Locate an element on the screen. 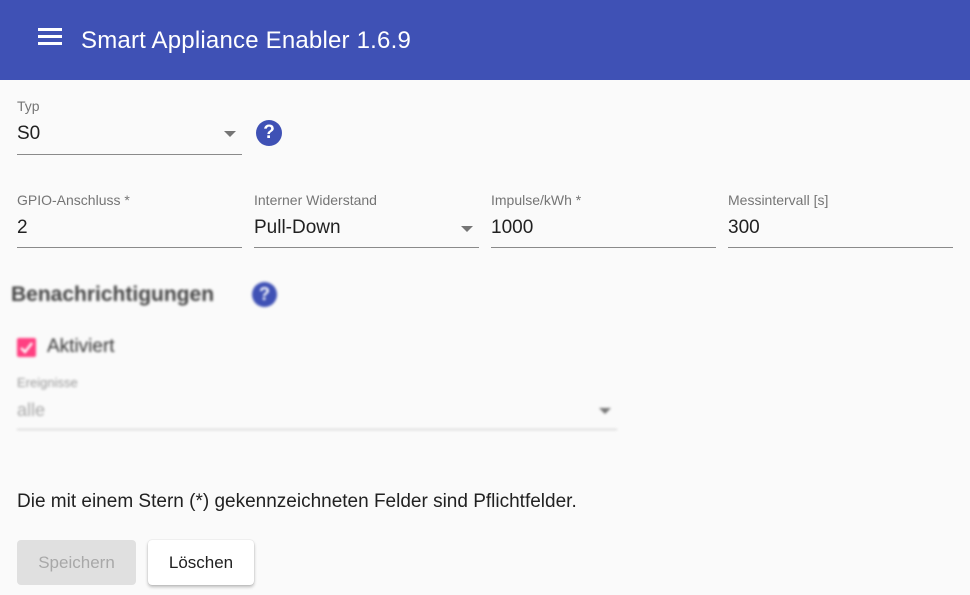 This screenshot has height=595, width=970. aktiviert-checkbox is located at coordinates (26, 347).